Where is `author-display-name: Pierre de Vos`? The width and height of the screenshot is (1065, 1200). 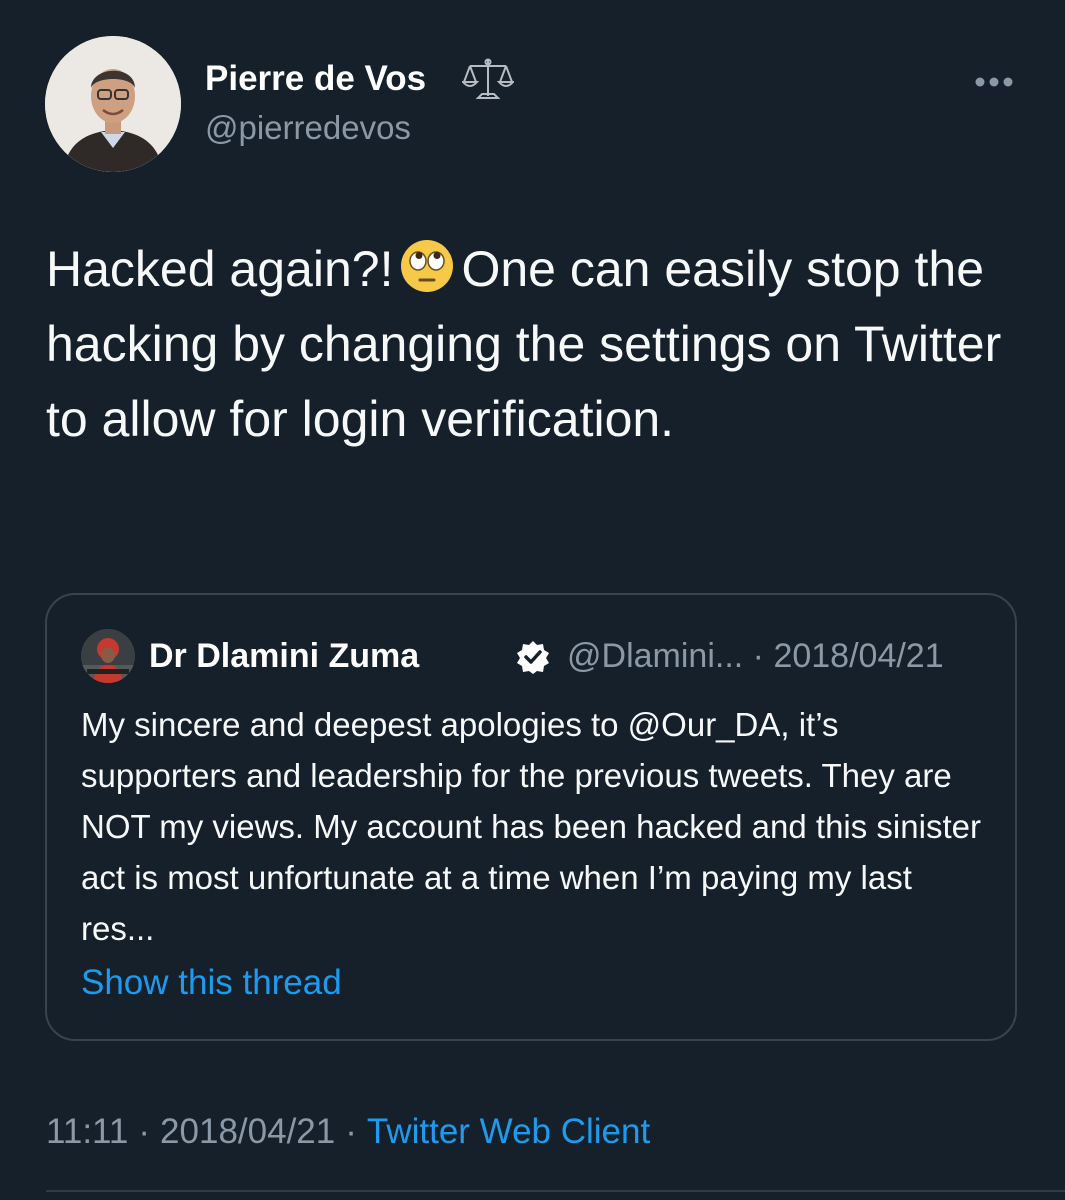 author-display-name: Pierre de Vos is located at coordinates (315, 79).